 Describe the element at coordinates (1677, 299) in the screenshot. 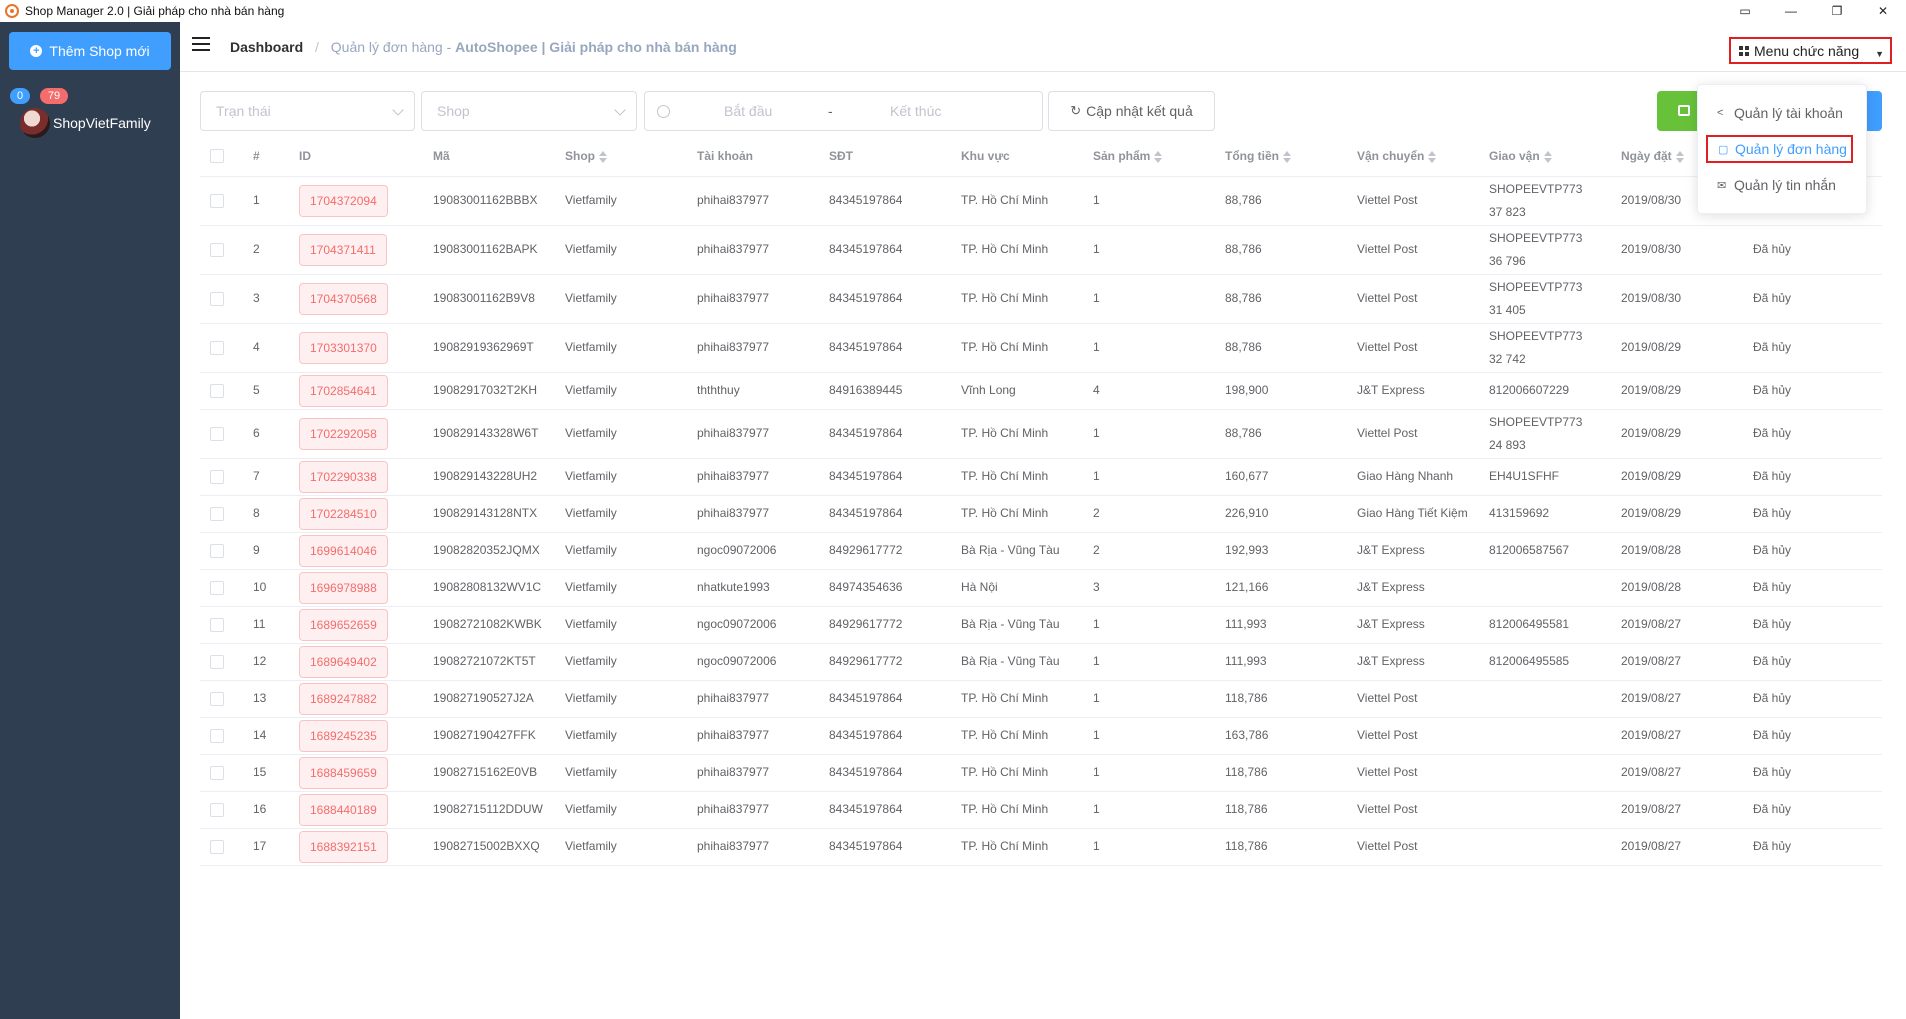

I see `cell-order-date: 2019/08/30` at that location.